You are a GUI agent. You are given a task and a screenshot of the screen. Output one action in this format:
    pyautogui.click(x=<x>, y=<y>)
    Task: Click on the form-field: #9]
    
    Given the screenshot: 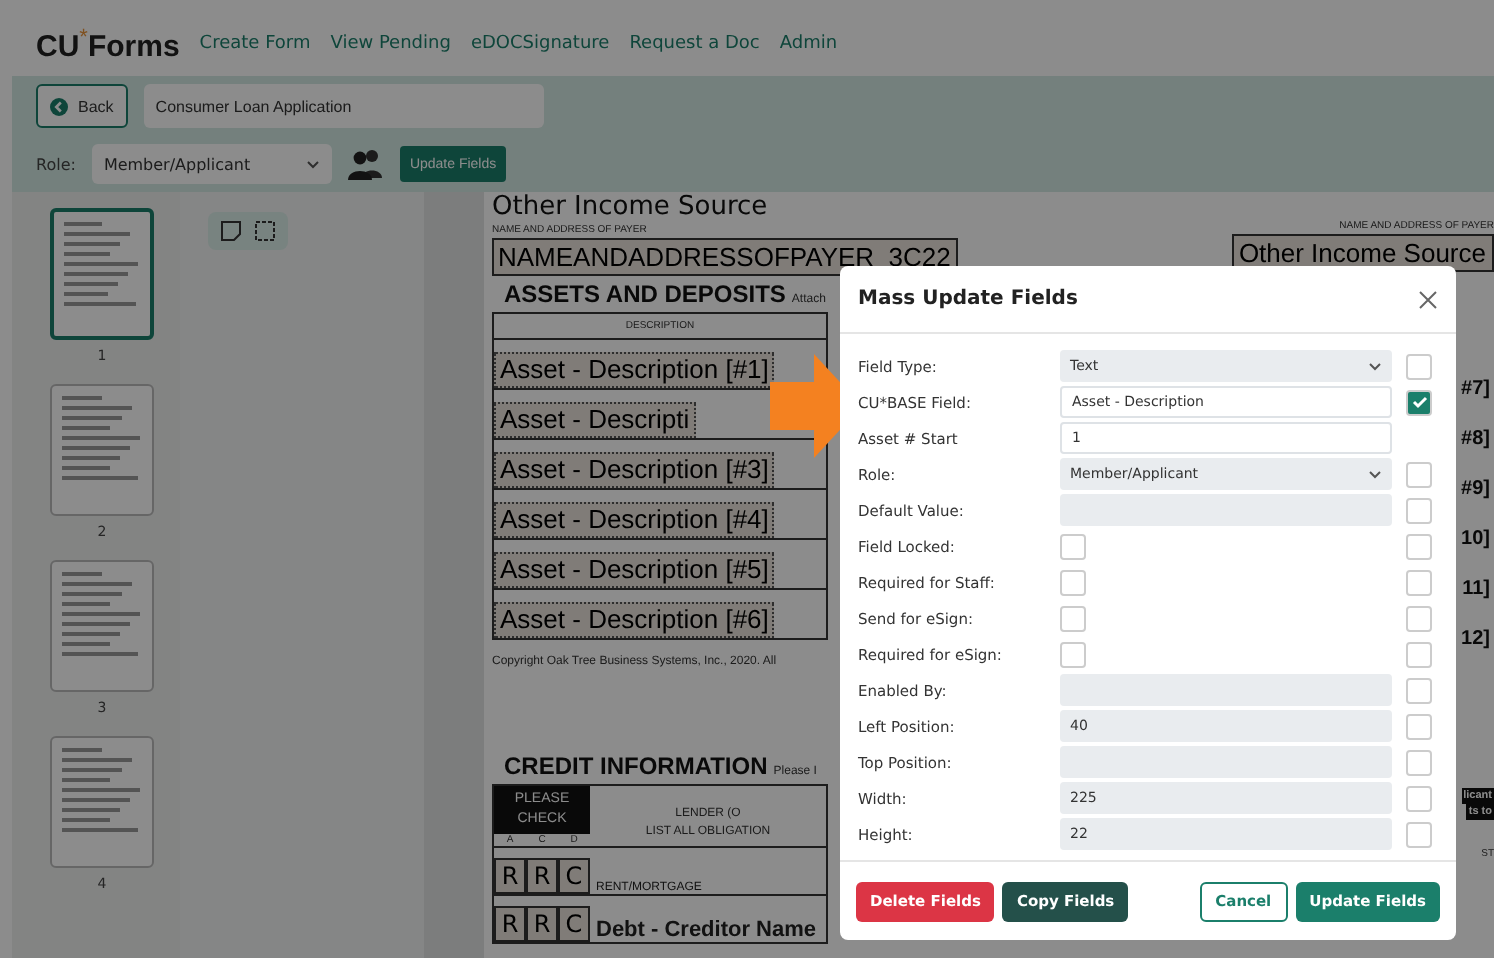 What is the action you would take?
    pyautogui.click(x=1477, y=489)
    